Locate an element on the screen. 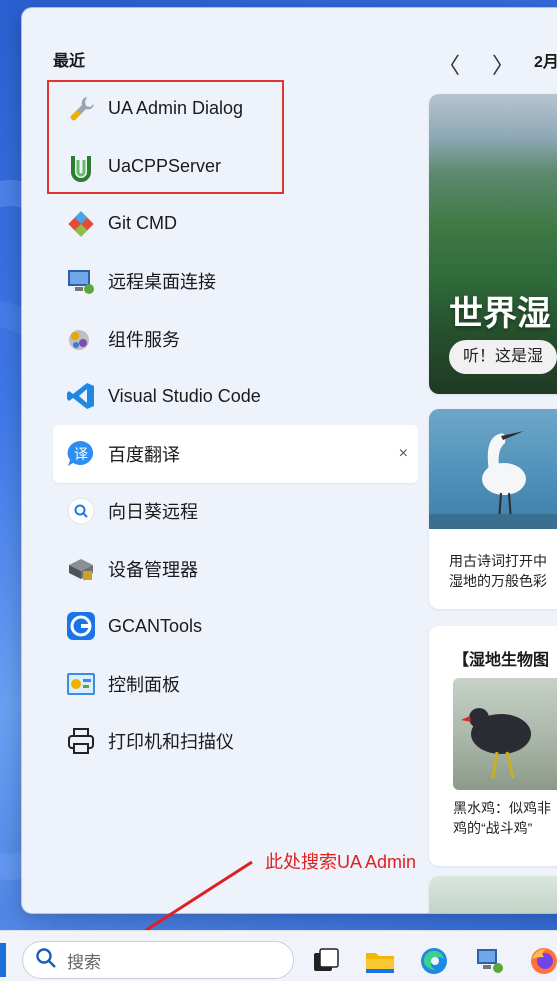 The height and width of the screenshot is (981, 557). taskbar-search-box: 搜索 is located at coordinates (158, 960).